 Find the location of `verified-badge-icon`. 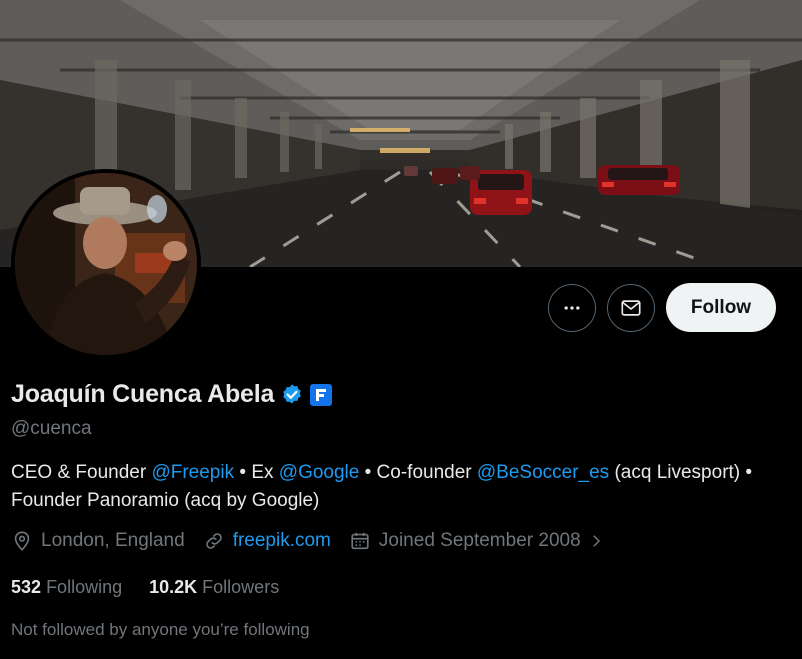

verified-badge-icon is located at coordinates (292, 395).